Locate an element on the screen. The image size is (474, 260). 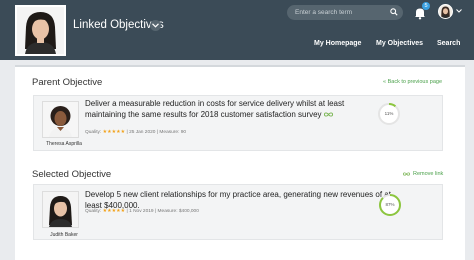
title-dropdown is located at coordinates (155, 25).